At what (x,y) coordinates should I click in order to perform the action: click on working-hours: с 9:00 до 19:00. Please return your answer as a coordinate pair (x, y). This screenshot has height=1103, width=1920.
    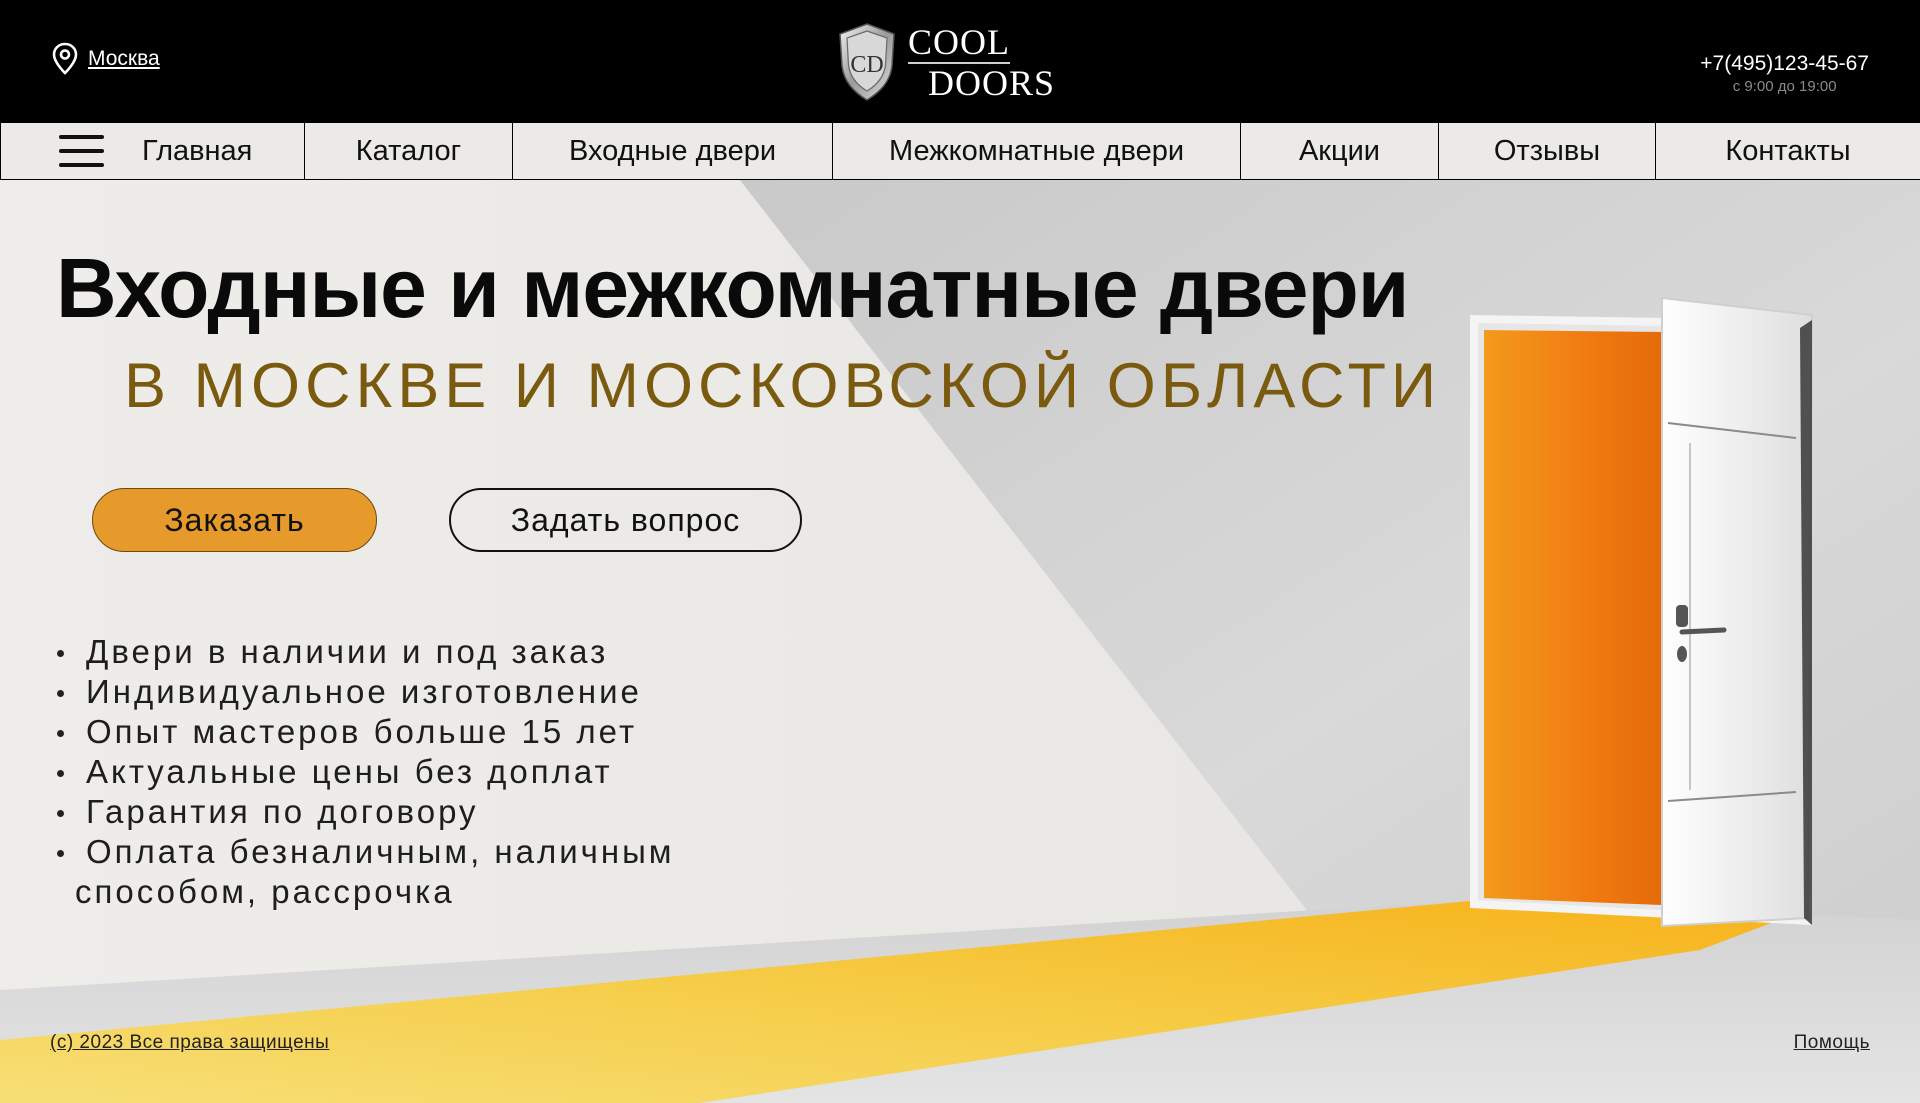
    Looking at the image, I should click on (1784, 86).